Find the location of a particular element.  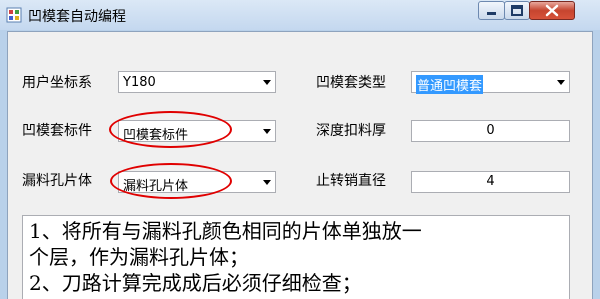

leak-hole-combo: 漏料孔片体 is located at coordinates (197, 182).